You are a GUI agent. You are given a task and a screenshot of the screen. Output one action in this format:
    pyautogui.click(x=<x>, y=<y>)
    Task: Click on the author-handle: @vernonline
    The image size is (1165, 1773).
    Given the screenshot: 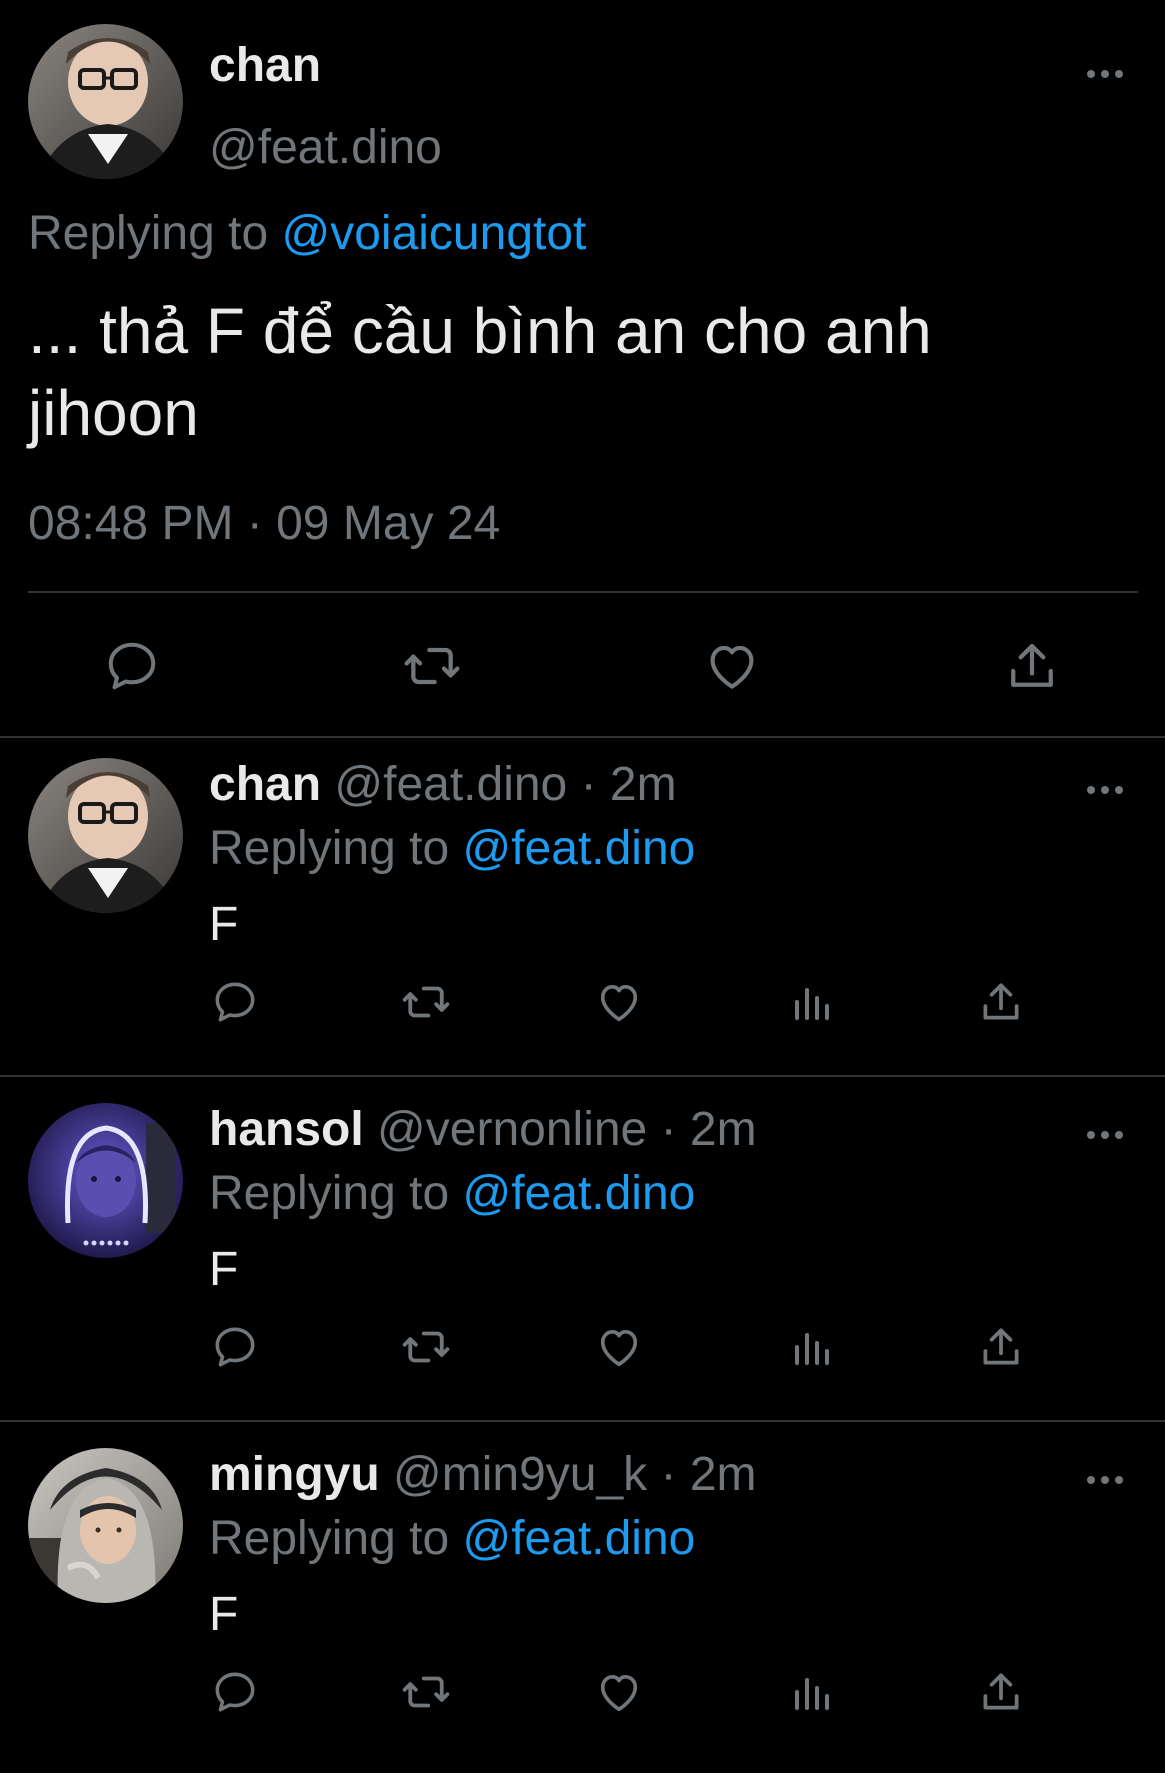 What is the action you would take?
    pyautogui.click(x=512, y=1129)
    